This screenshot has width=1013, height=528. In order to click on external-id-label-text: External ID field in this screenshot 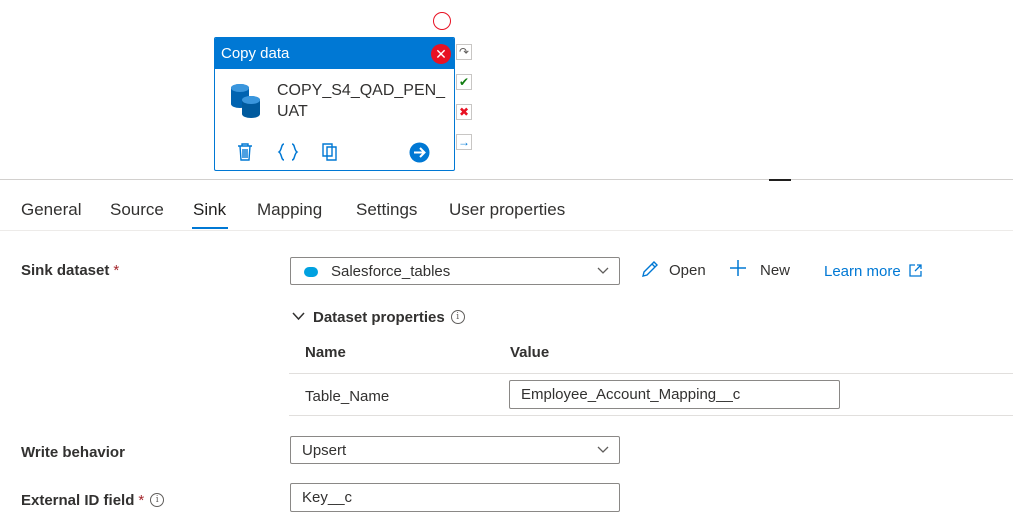, I will do `click(78, 500)`.